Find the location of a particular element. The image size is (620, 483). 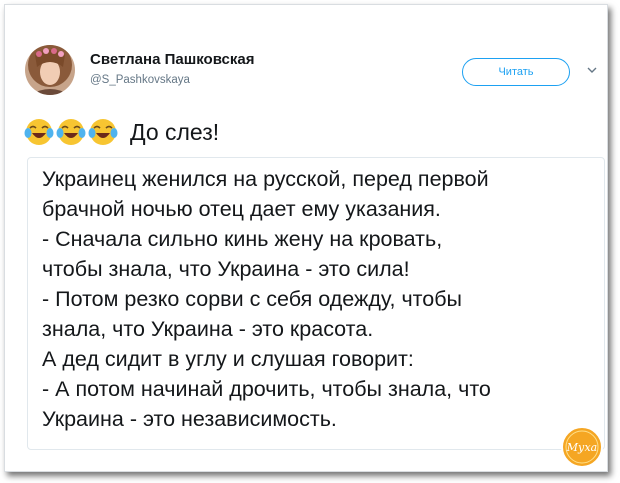

quote-line: - Сначала сильно кинь жену на кровать, is located at coordinates (242, 239).